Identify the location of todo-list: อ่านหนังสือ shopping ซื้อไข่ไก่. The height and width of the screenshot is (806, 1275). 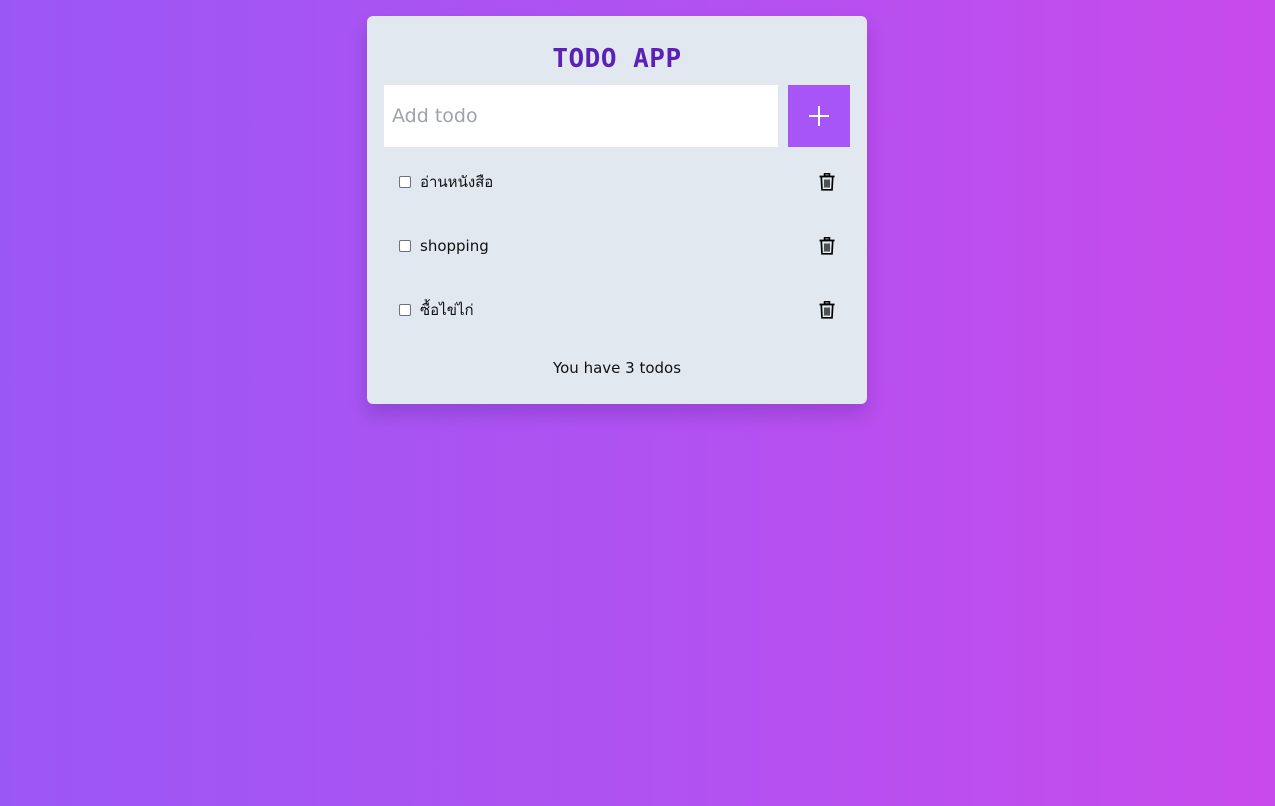
(617, 247).